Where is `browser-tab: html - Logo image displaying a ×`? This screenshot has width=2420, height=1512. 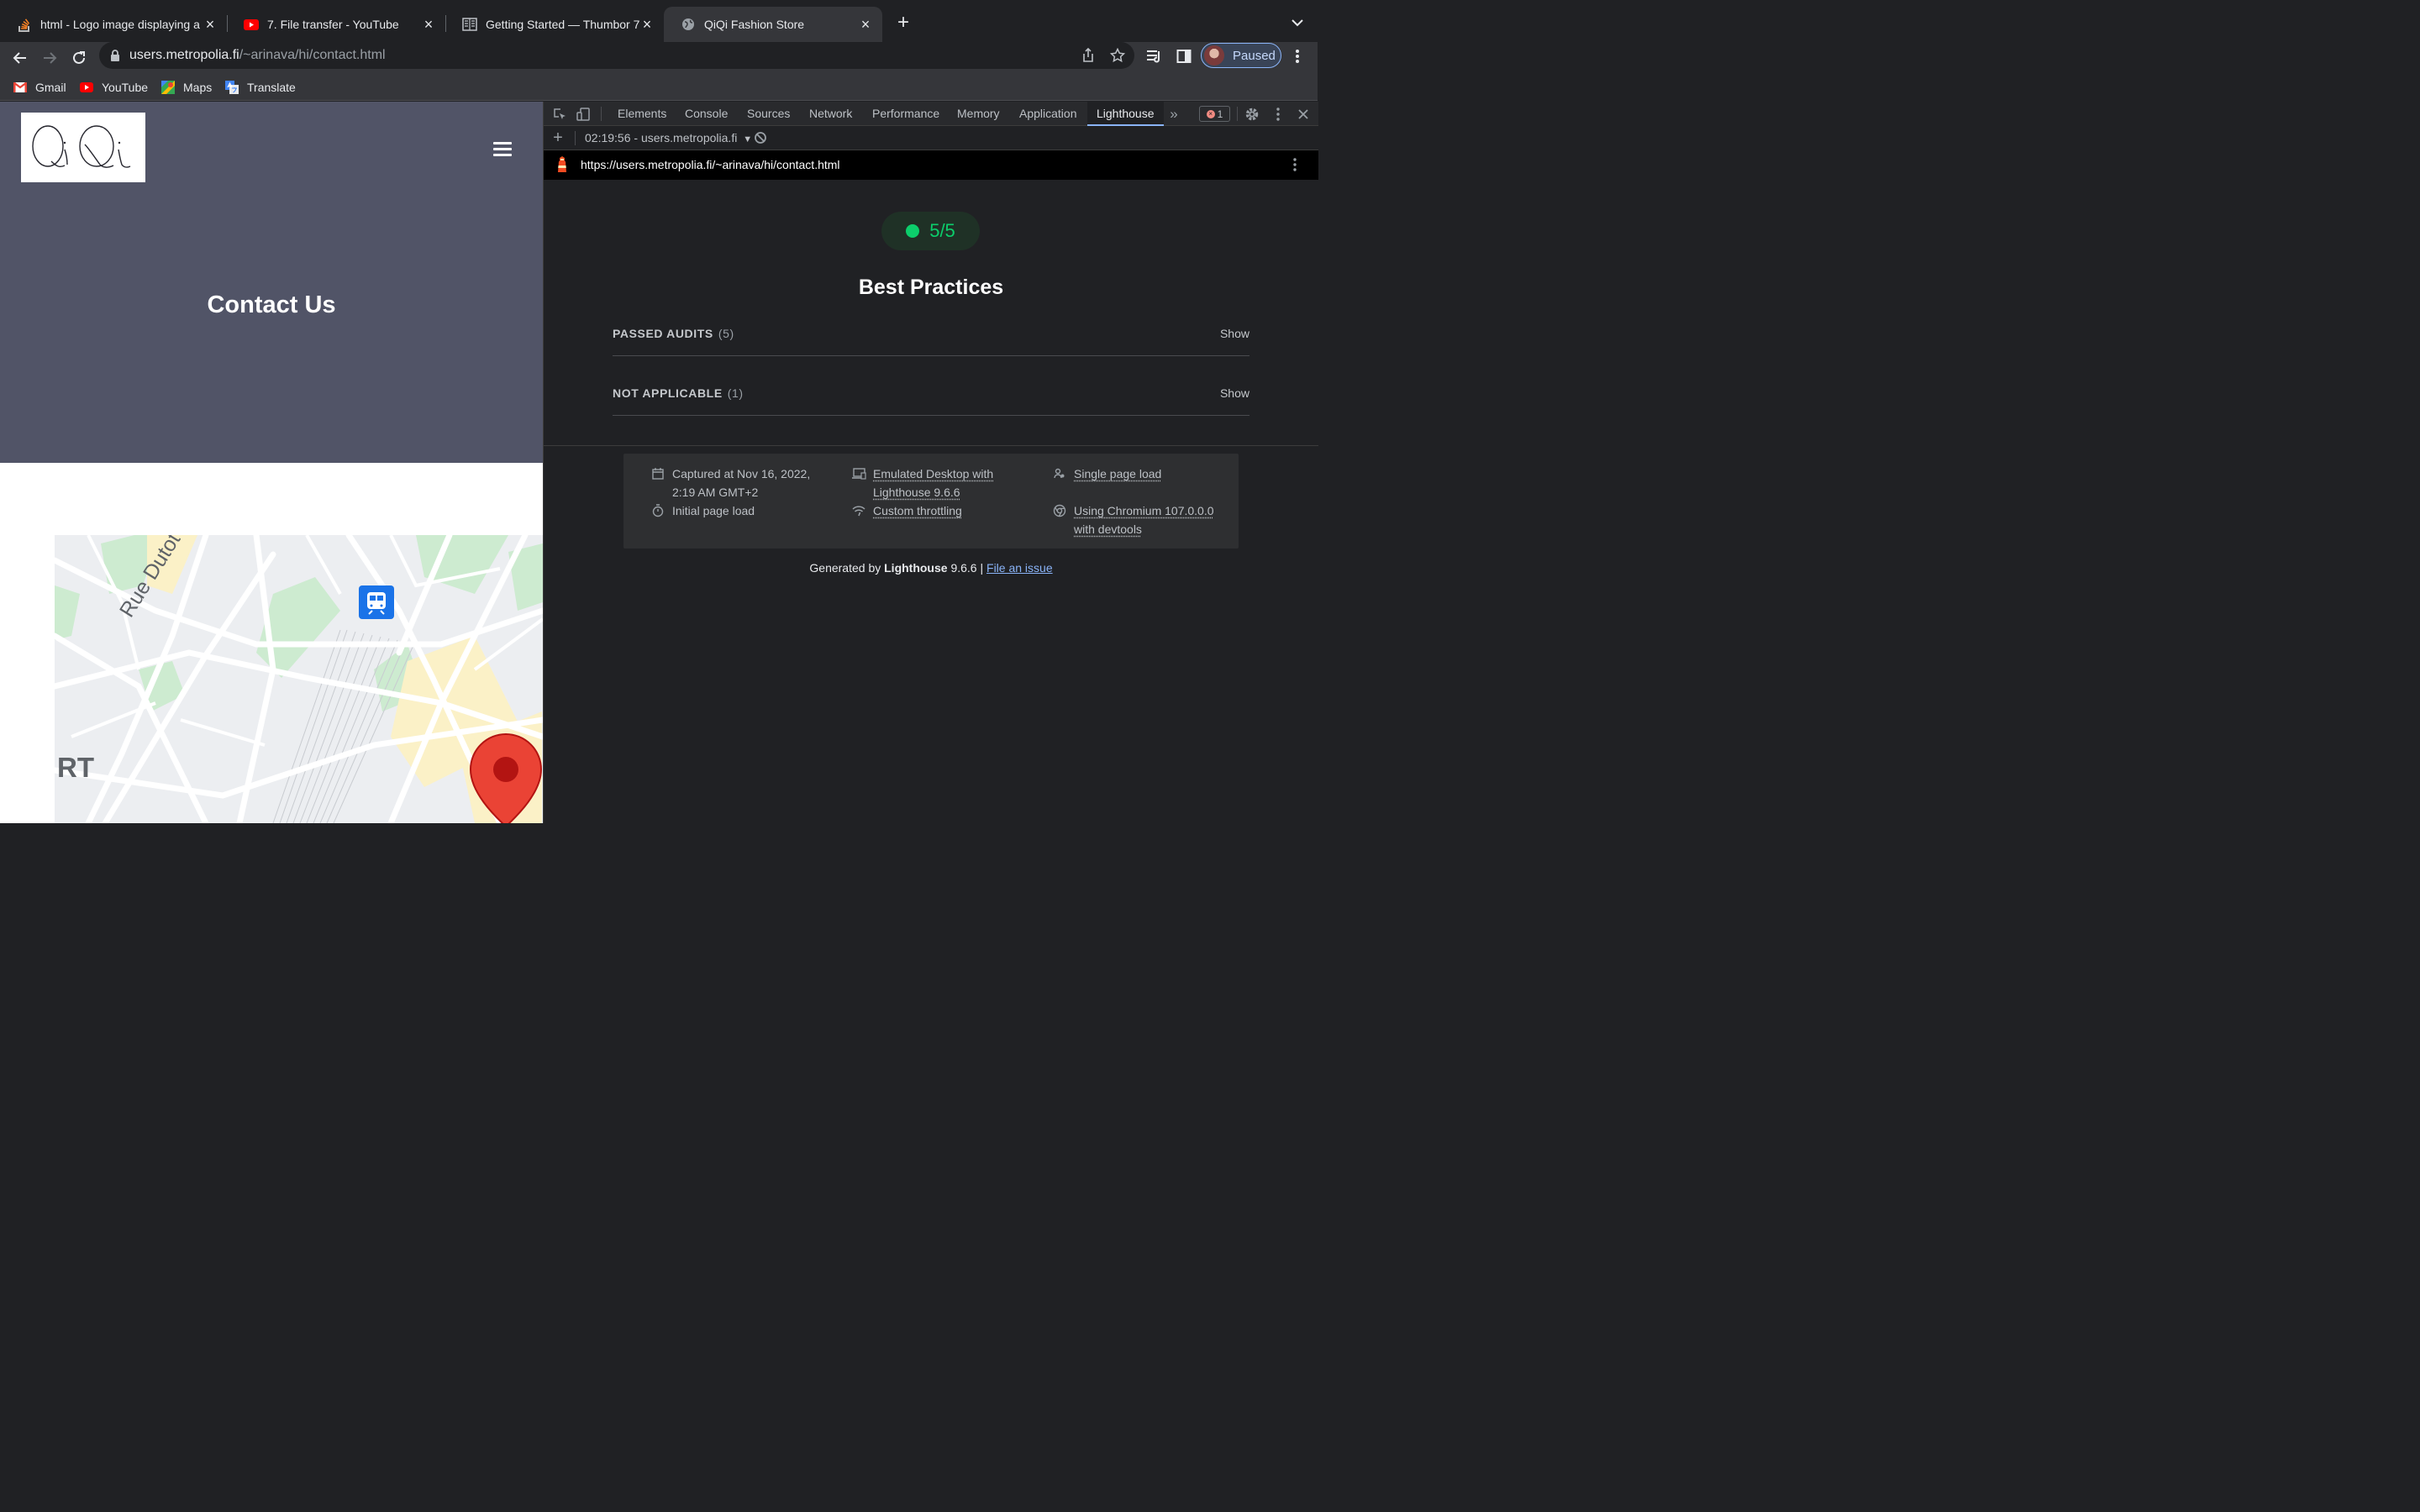 browser-tab: html - Logo image displaying a × is located at coordinates (113, 24).